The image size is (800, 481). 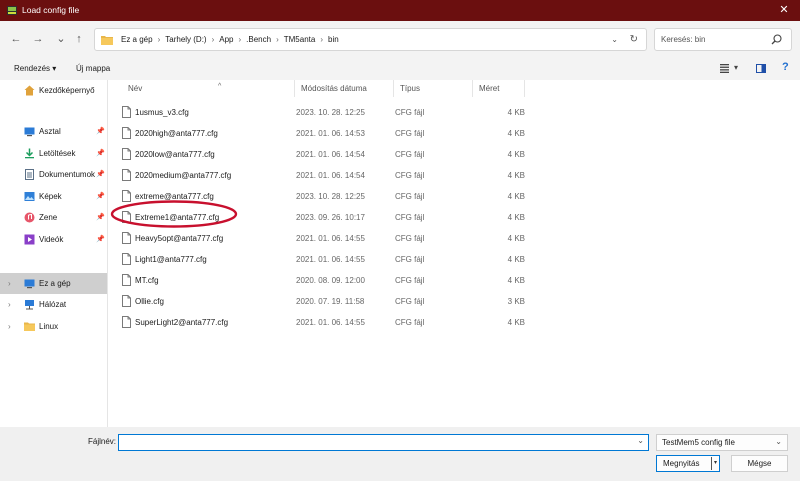 I want to click on sidebar-item-label: Zene, so click(x=48, y=217).